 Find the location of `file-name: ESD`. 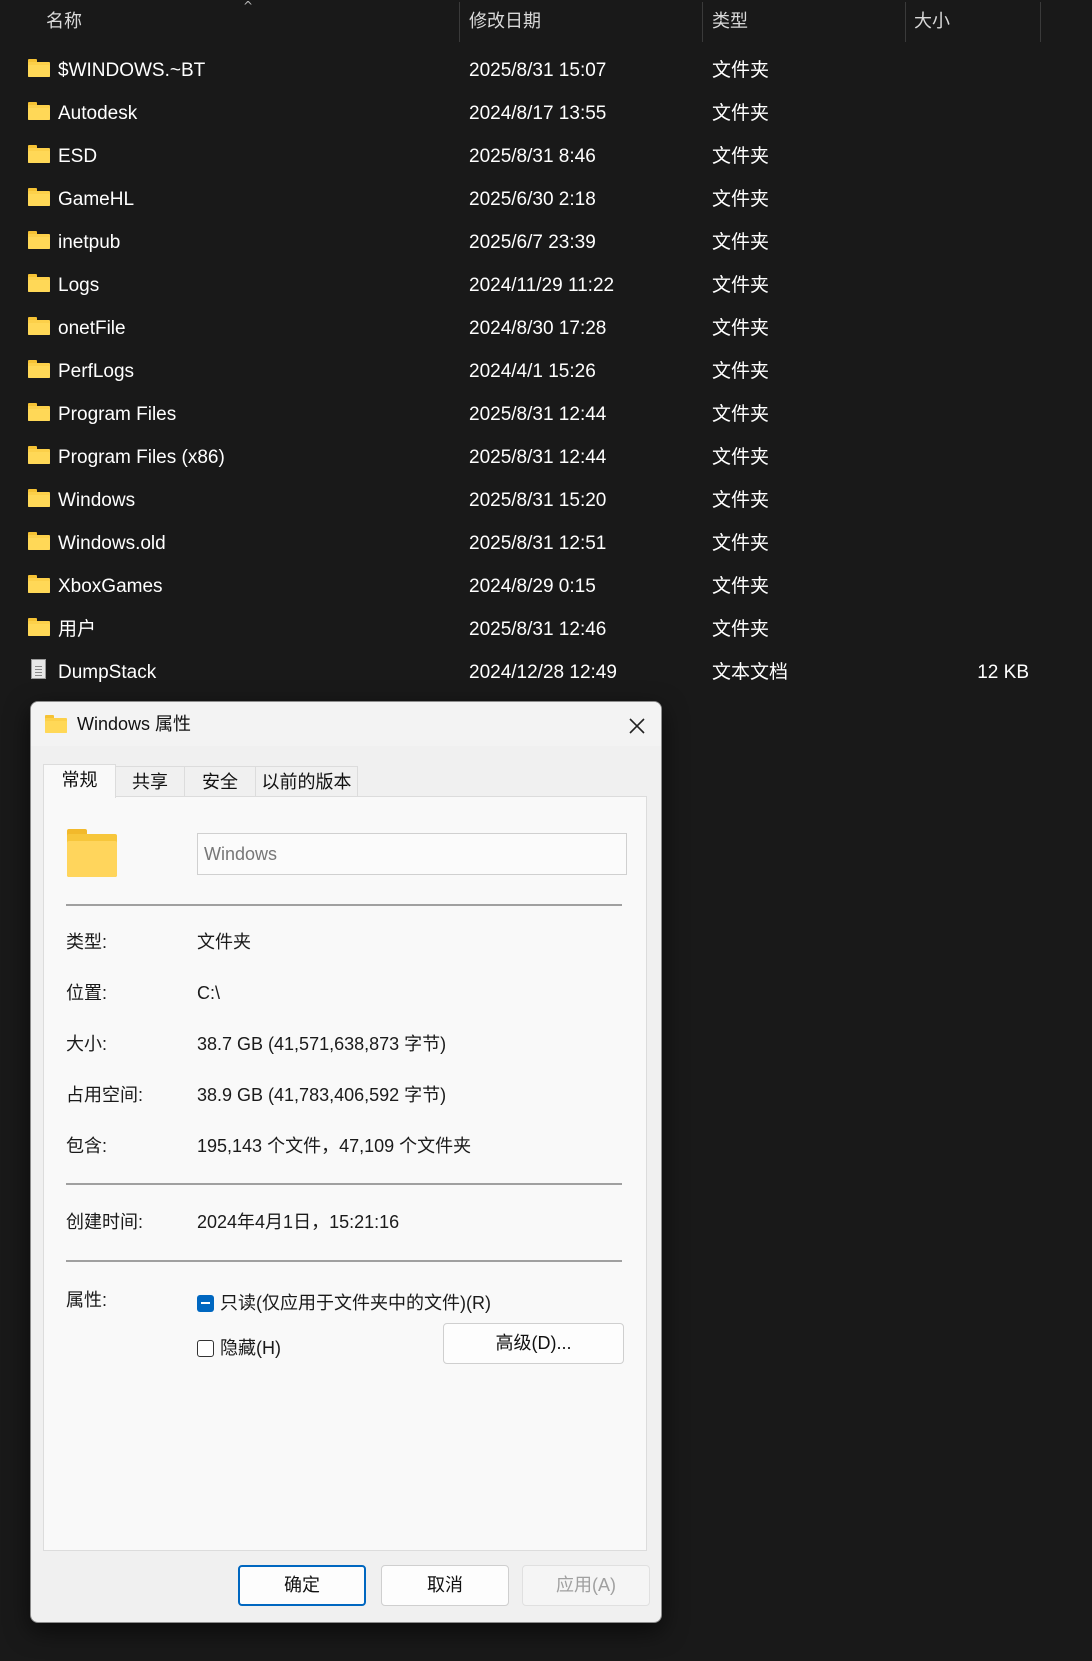

file-name: ESD is located at coordinates (78, 156).